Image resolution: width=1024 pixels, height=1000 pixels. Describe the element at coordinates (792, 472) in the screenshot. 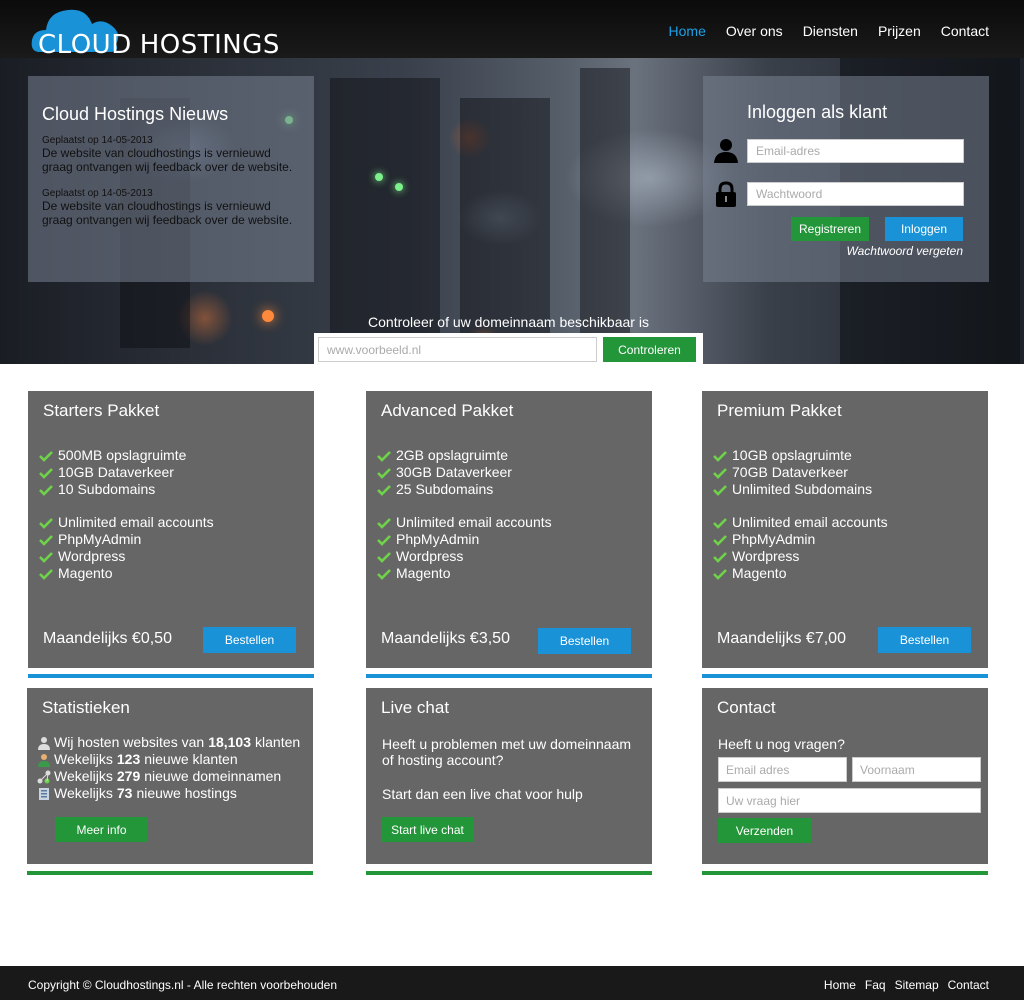

I see `feature-item: 70GB Dataverkeer` at that location.